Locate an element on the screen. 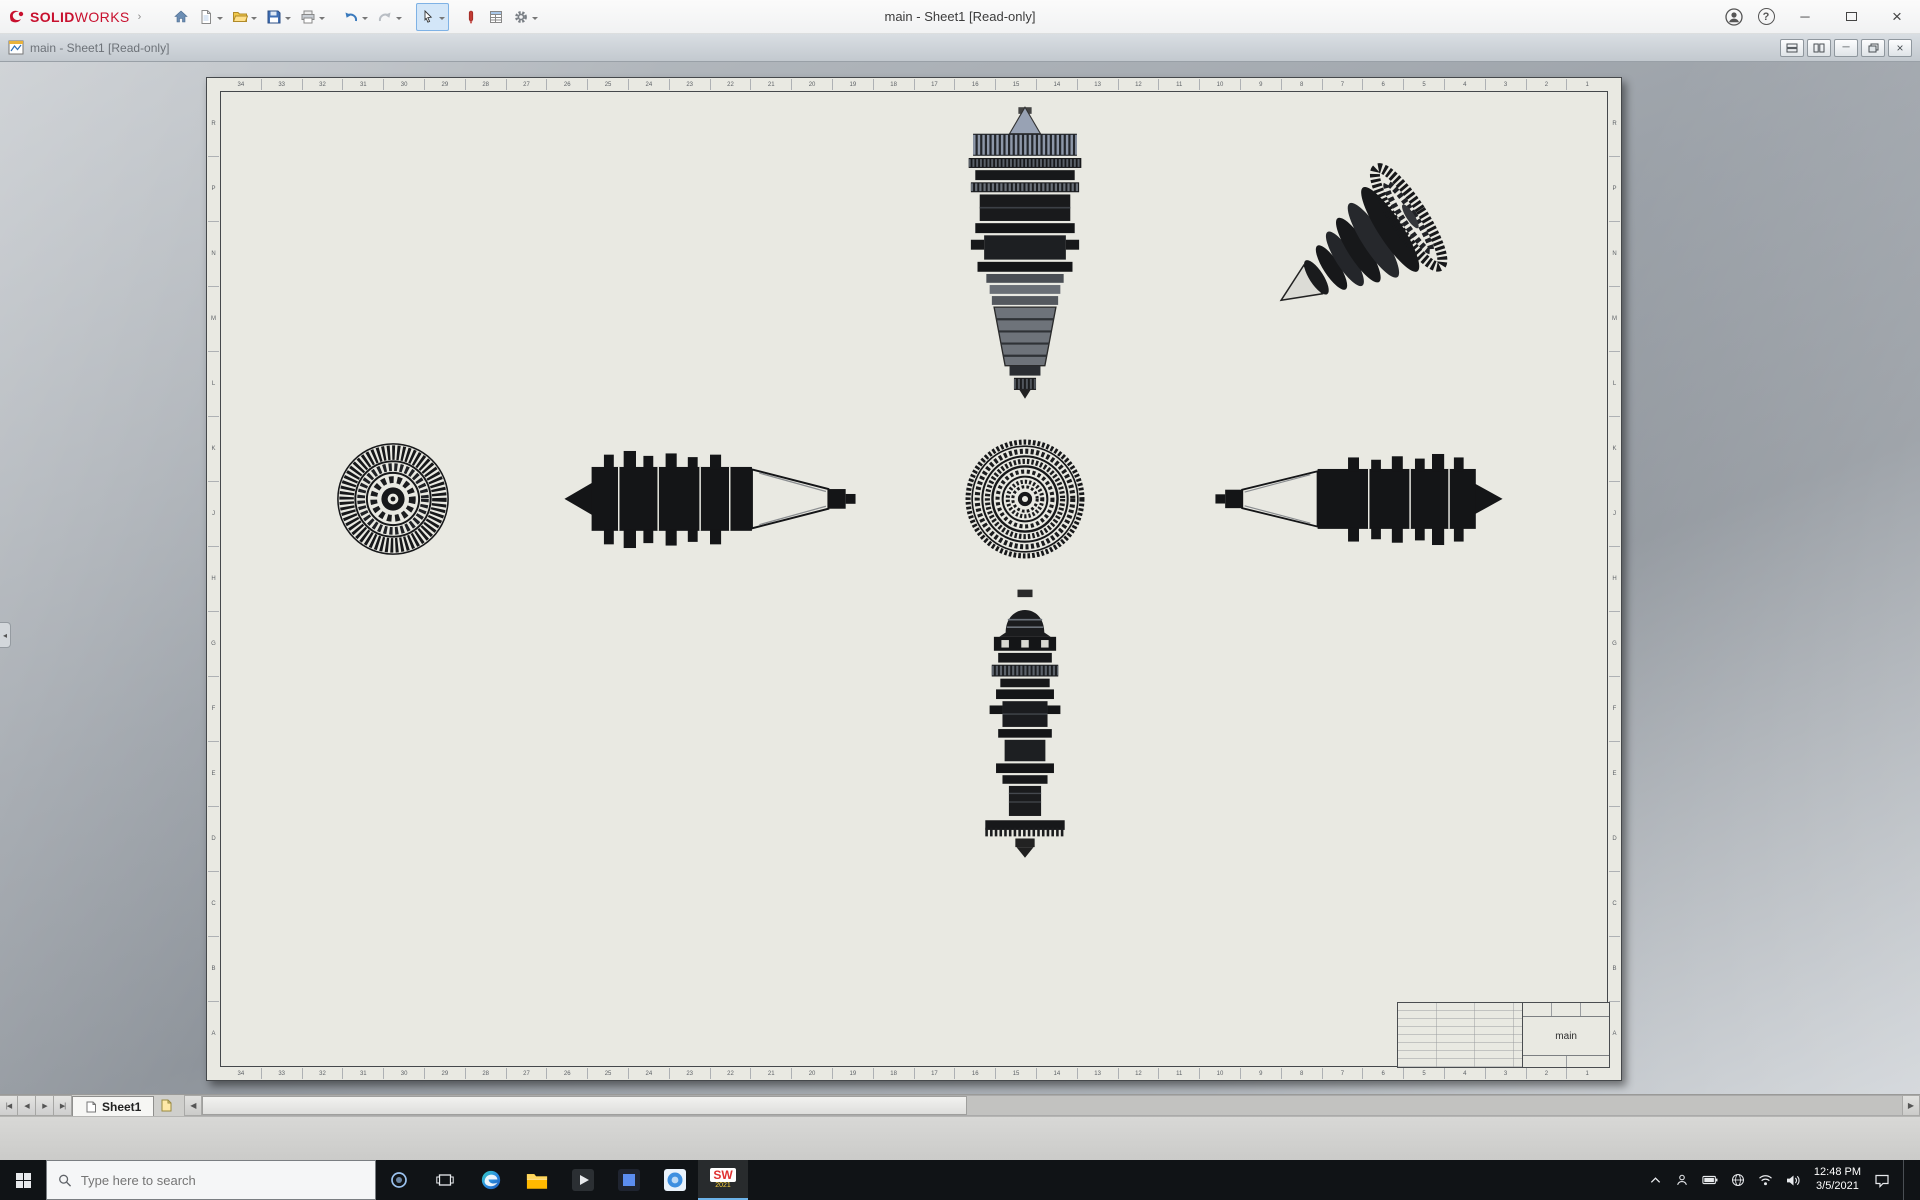 Image resolution: width=1920 pixels, height=1200 pixels. zone-label: B is located at coordinates (213, 968).